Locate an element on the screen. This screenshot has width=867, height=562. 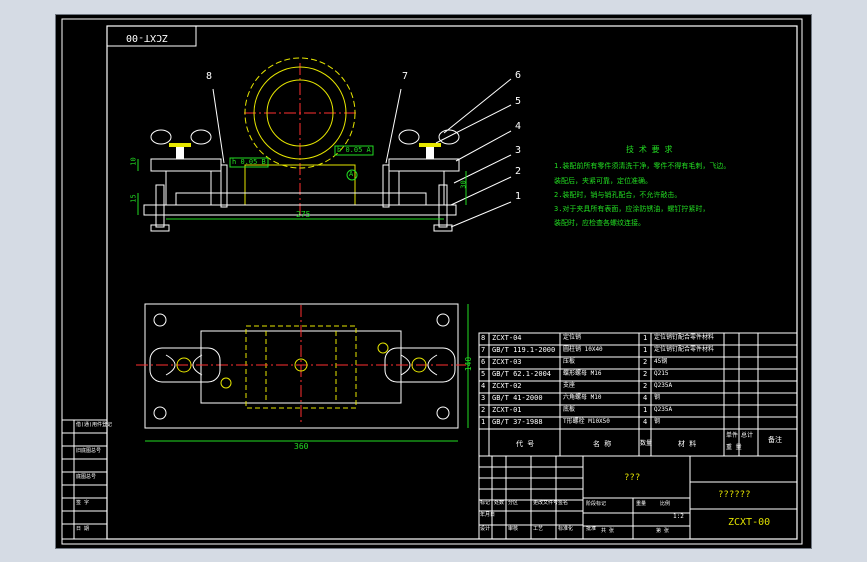
header-qty: 数量 is located at coordinates (646, 443).